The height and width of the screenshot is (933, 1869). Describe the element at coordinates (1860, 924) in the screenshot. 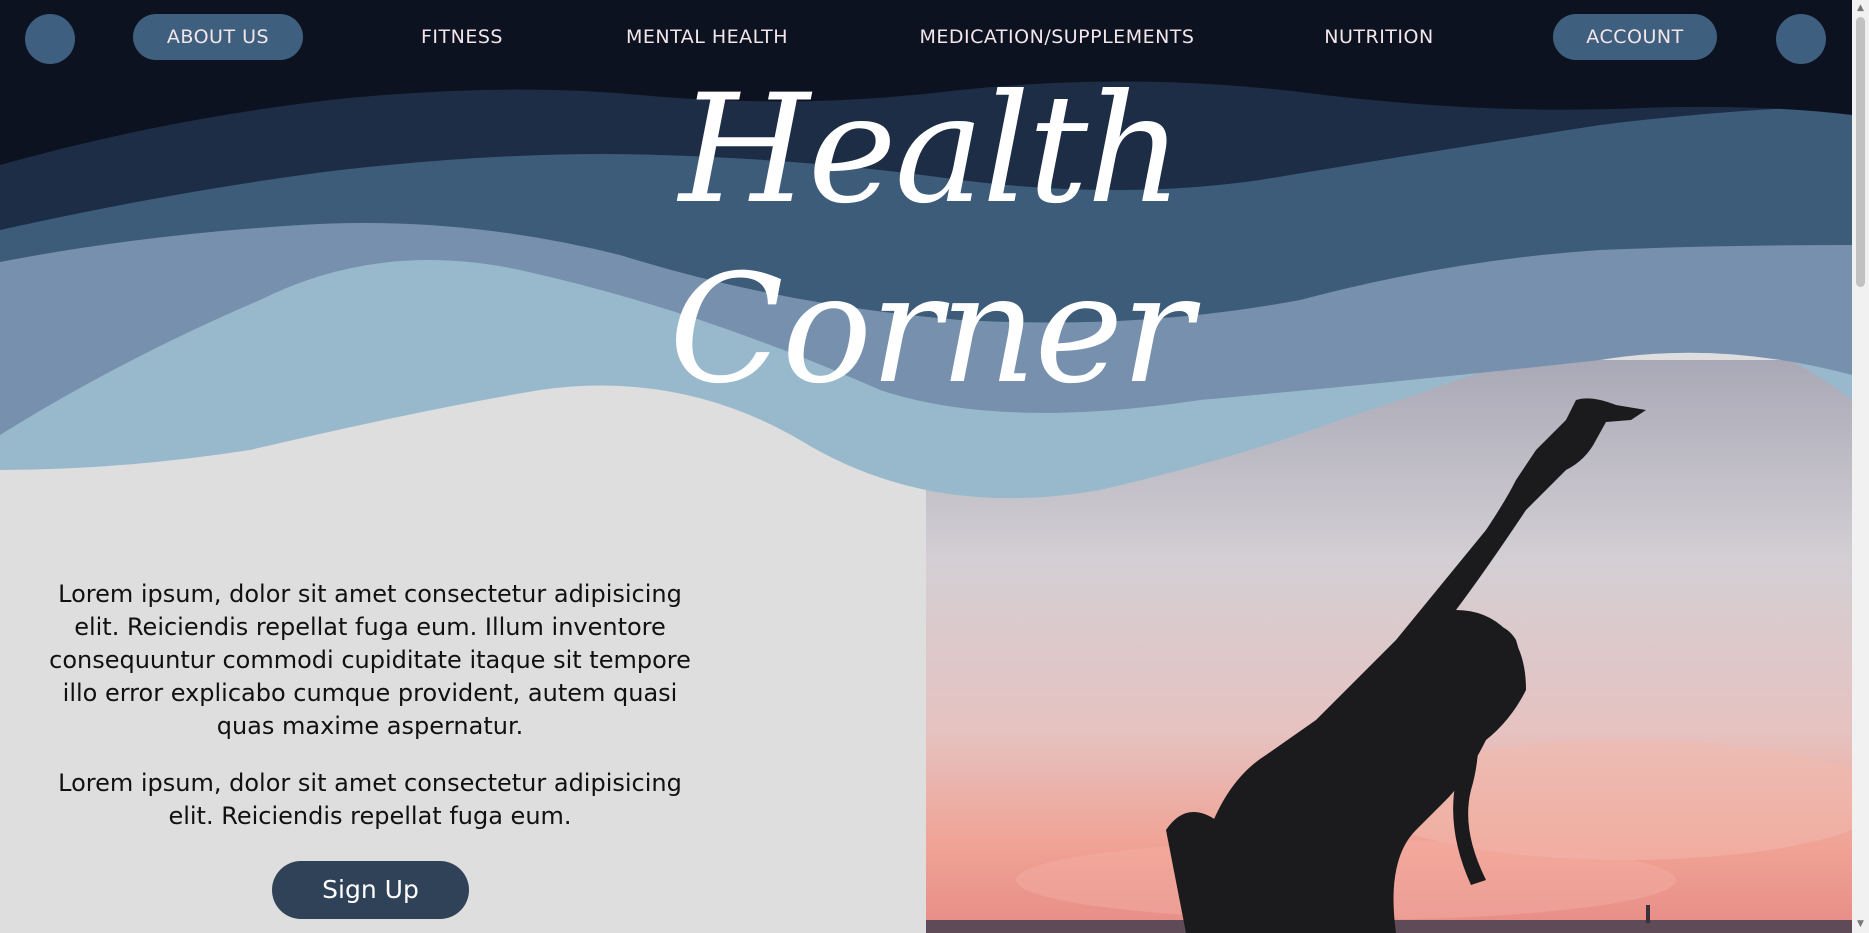

I see `scroll-down-arrow-icon: ▼` at that location.